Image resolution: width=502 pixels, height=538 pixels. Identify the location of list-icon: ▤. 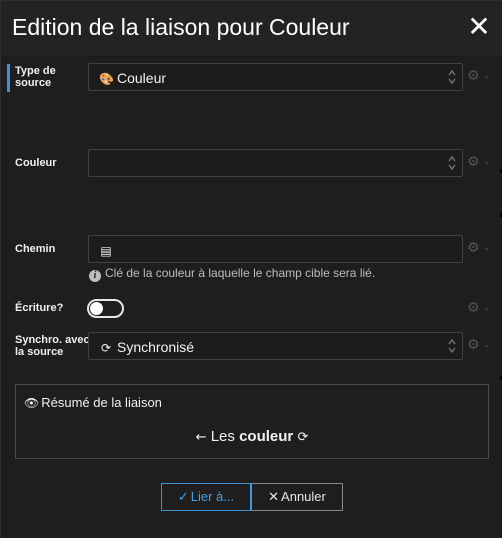
(106, 251).